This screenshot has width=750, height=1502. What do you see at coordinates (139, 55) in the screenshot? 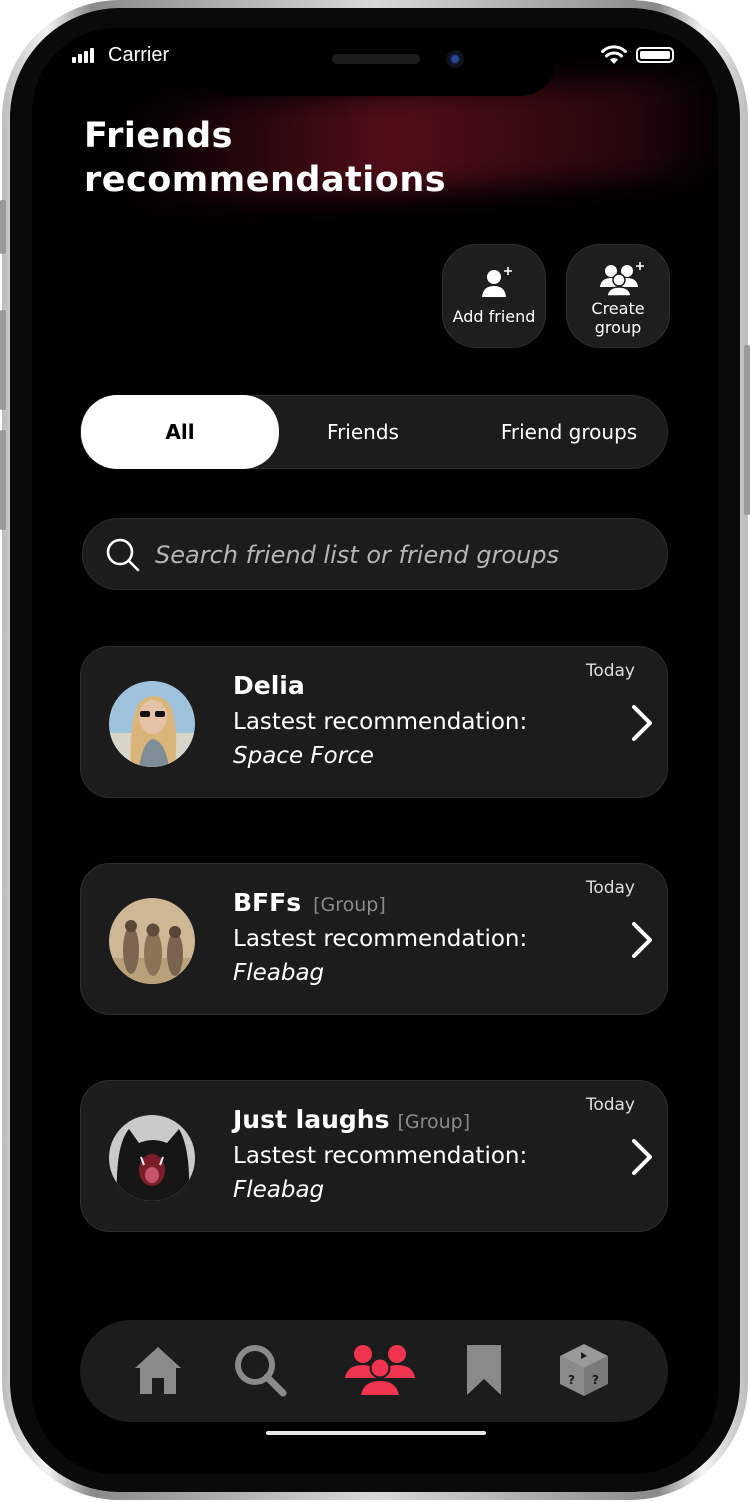
I see `carrier-label: Carrier` at bounding box center [139, 55].